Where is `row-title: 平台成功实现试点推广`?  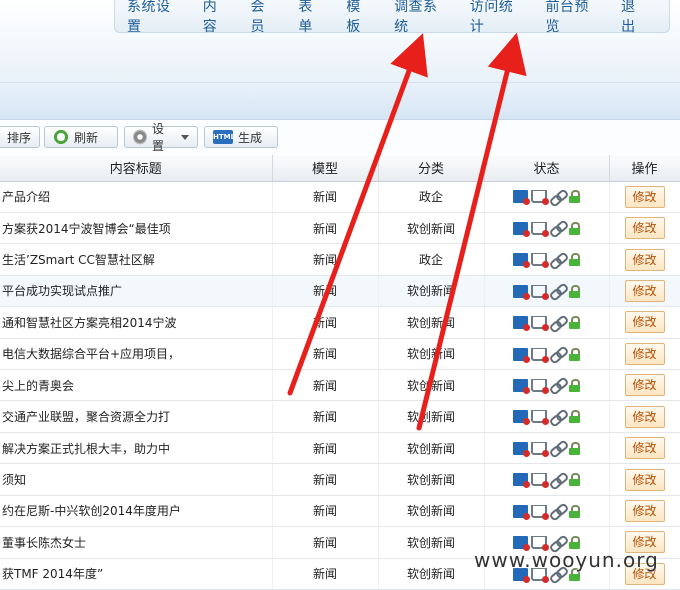
row-title: 平台成功实现试点推广 is located at coordinates (136, 291).